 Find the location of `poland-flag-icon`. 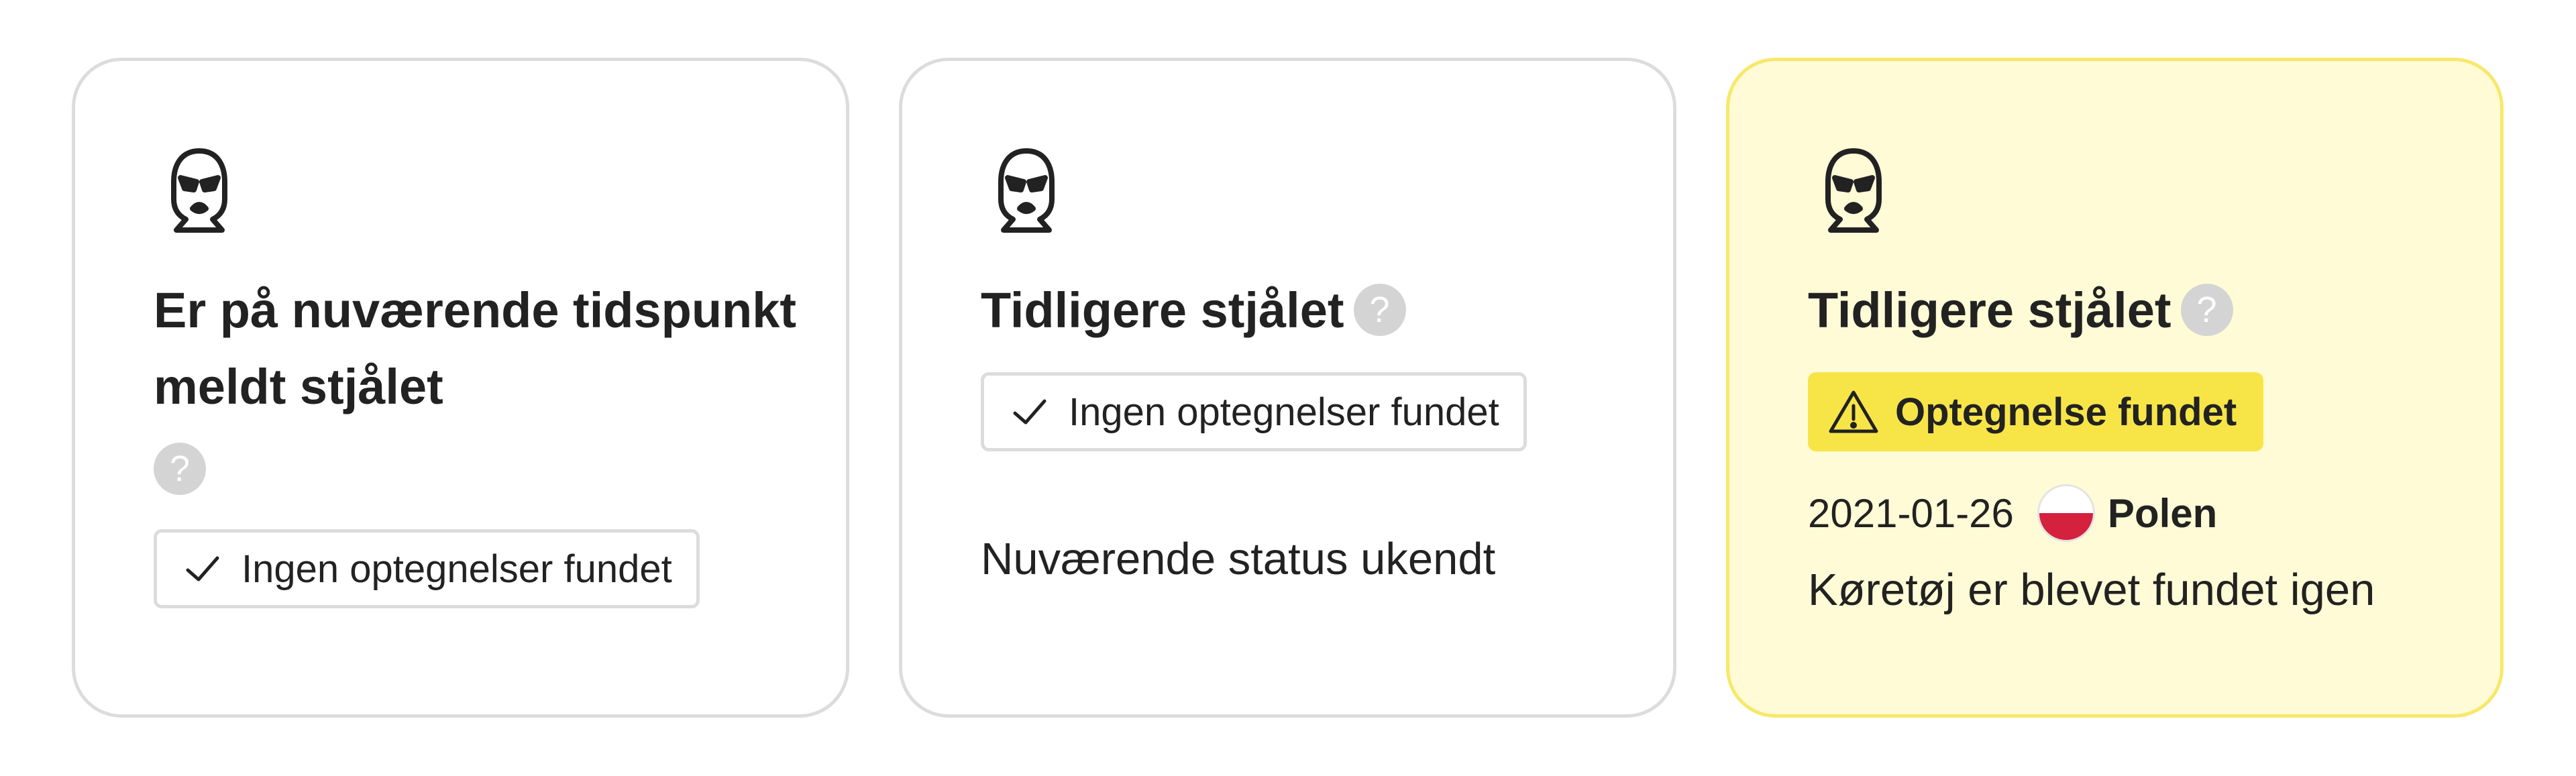

poland-flag-icon is located at coordinates (2066, 513).